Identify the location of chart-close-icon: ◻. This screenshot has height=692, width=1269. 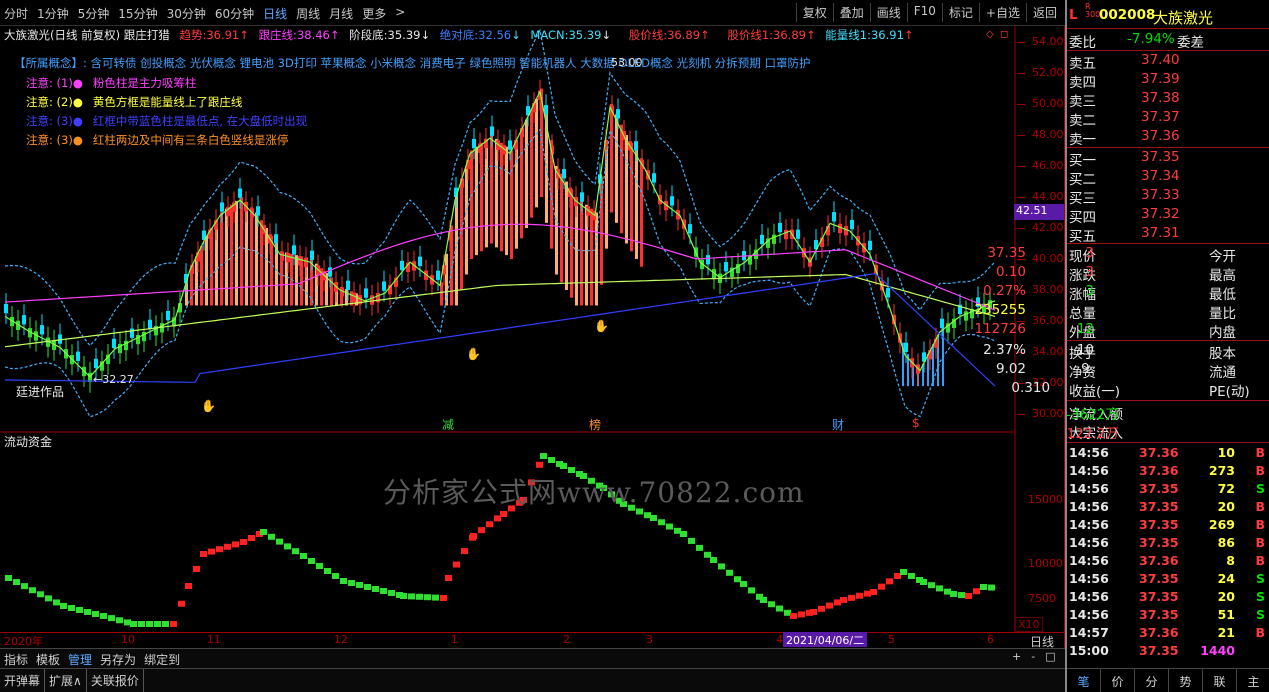
(1004, 34).